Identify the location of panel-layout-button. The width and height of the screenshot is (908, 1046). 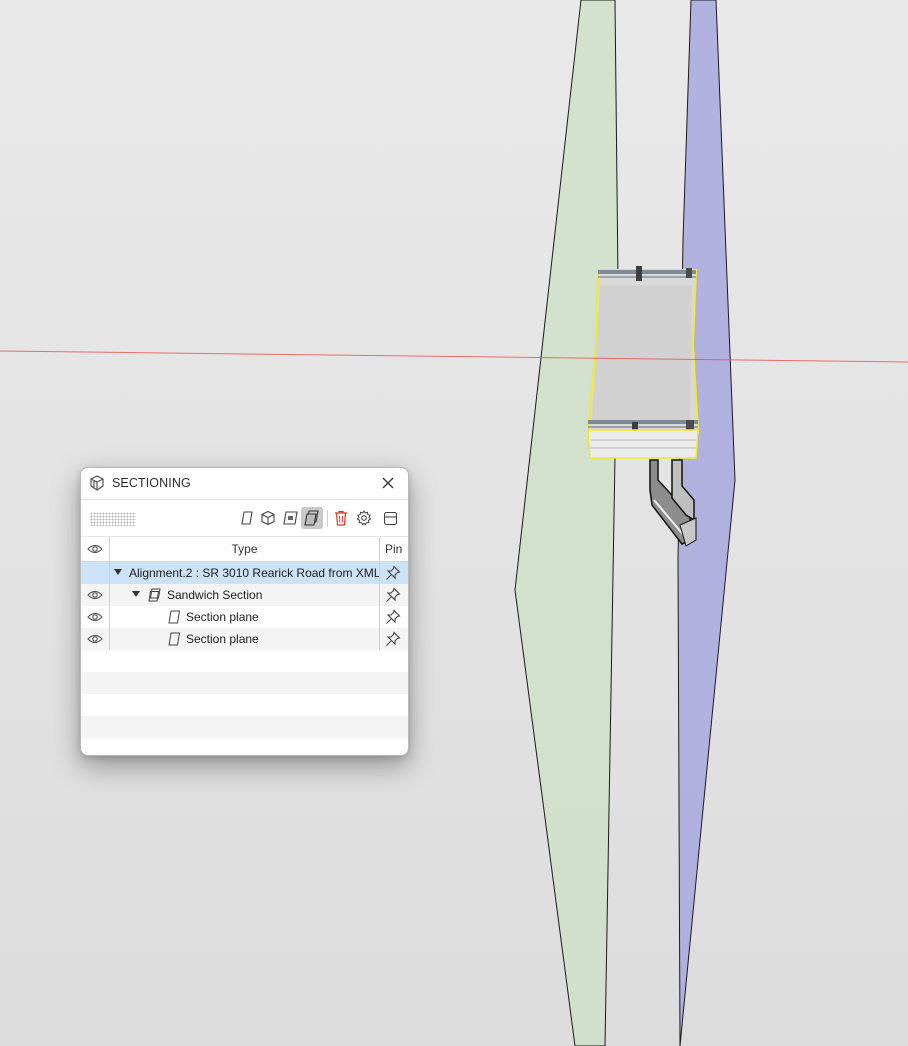
(390, 518).